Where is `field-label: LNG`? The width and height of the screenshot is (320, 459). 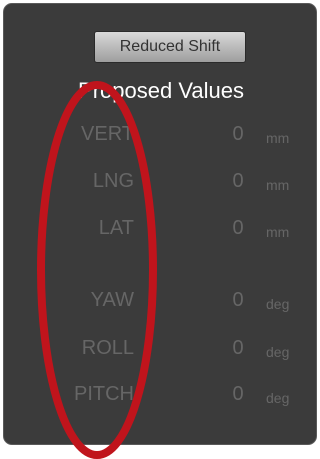 field-label: LNG is located at coordinates (113, 181).